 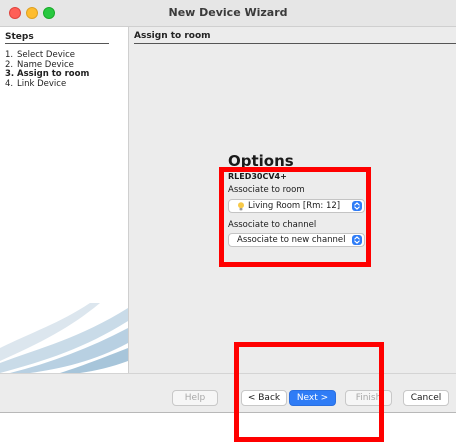 I want to click on page-title: Assign to room, so click(x=172, y=36).